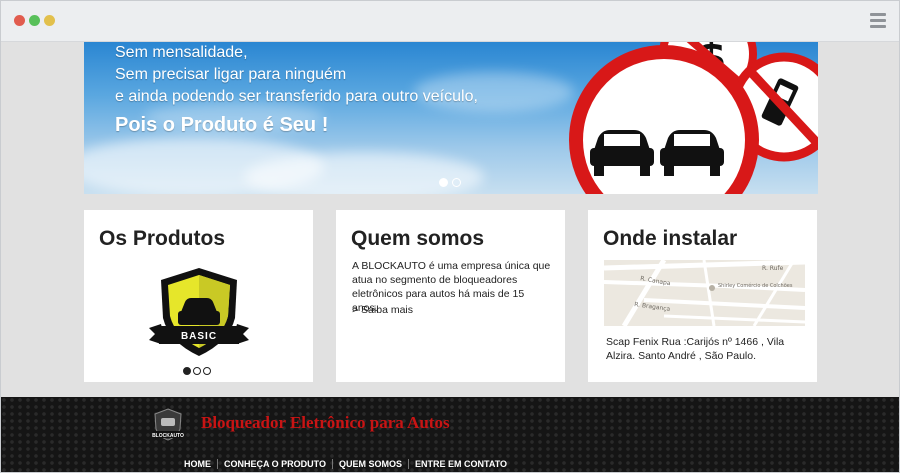 The width and height of the screenshot is (900, 473). Describe the element at coordinates (773, 268) in the screenshot. I see `map-label-rufe: R. Rufe` at that location.